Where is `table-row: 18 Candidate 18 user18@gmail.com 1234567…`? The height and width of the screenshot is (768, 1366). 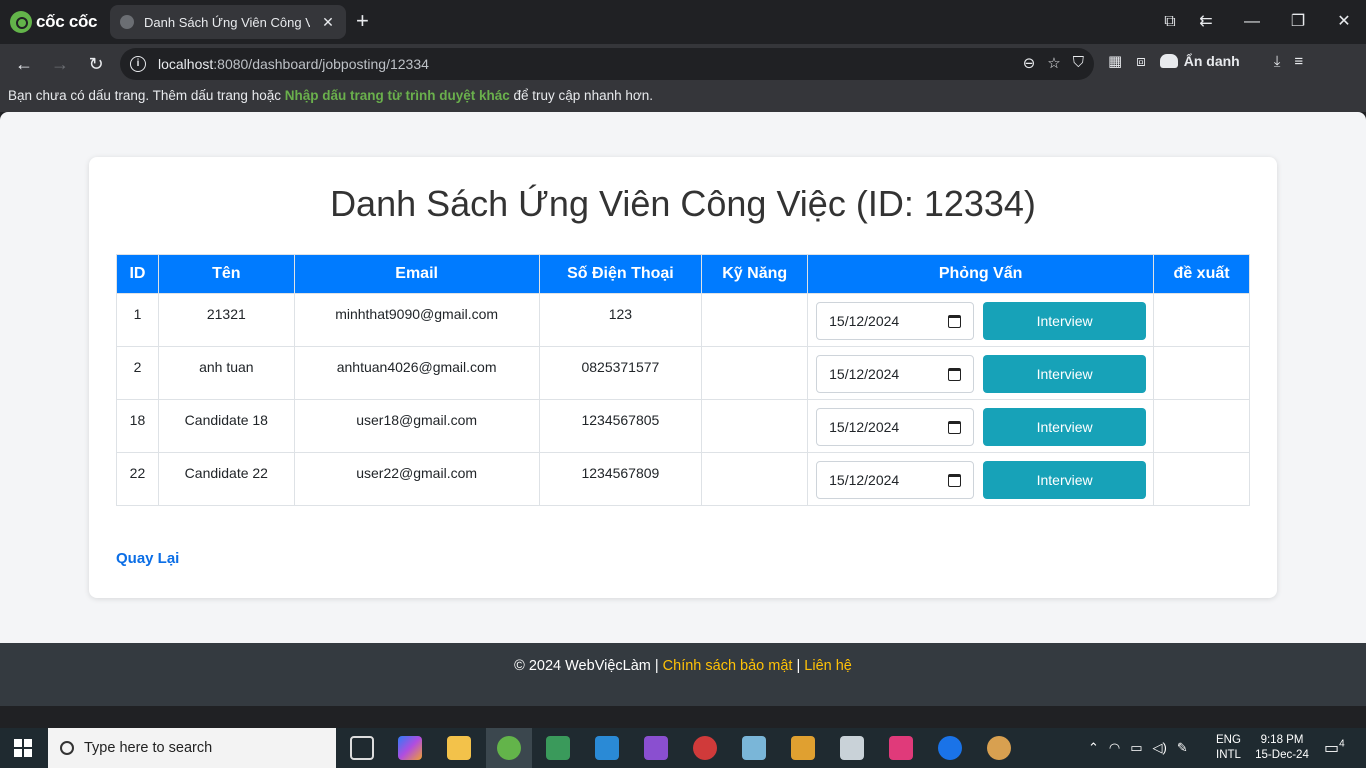 table-row: 18 Candidate 18 user18@gmail.com 1234567… is located at coordinates (683, 426).